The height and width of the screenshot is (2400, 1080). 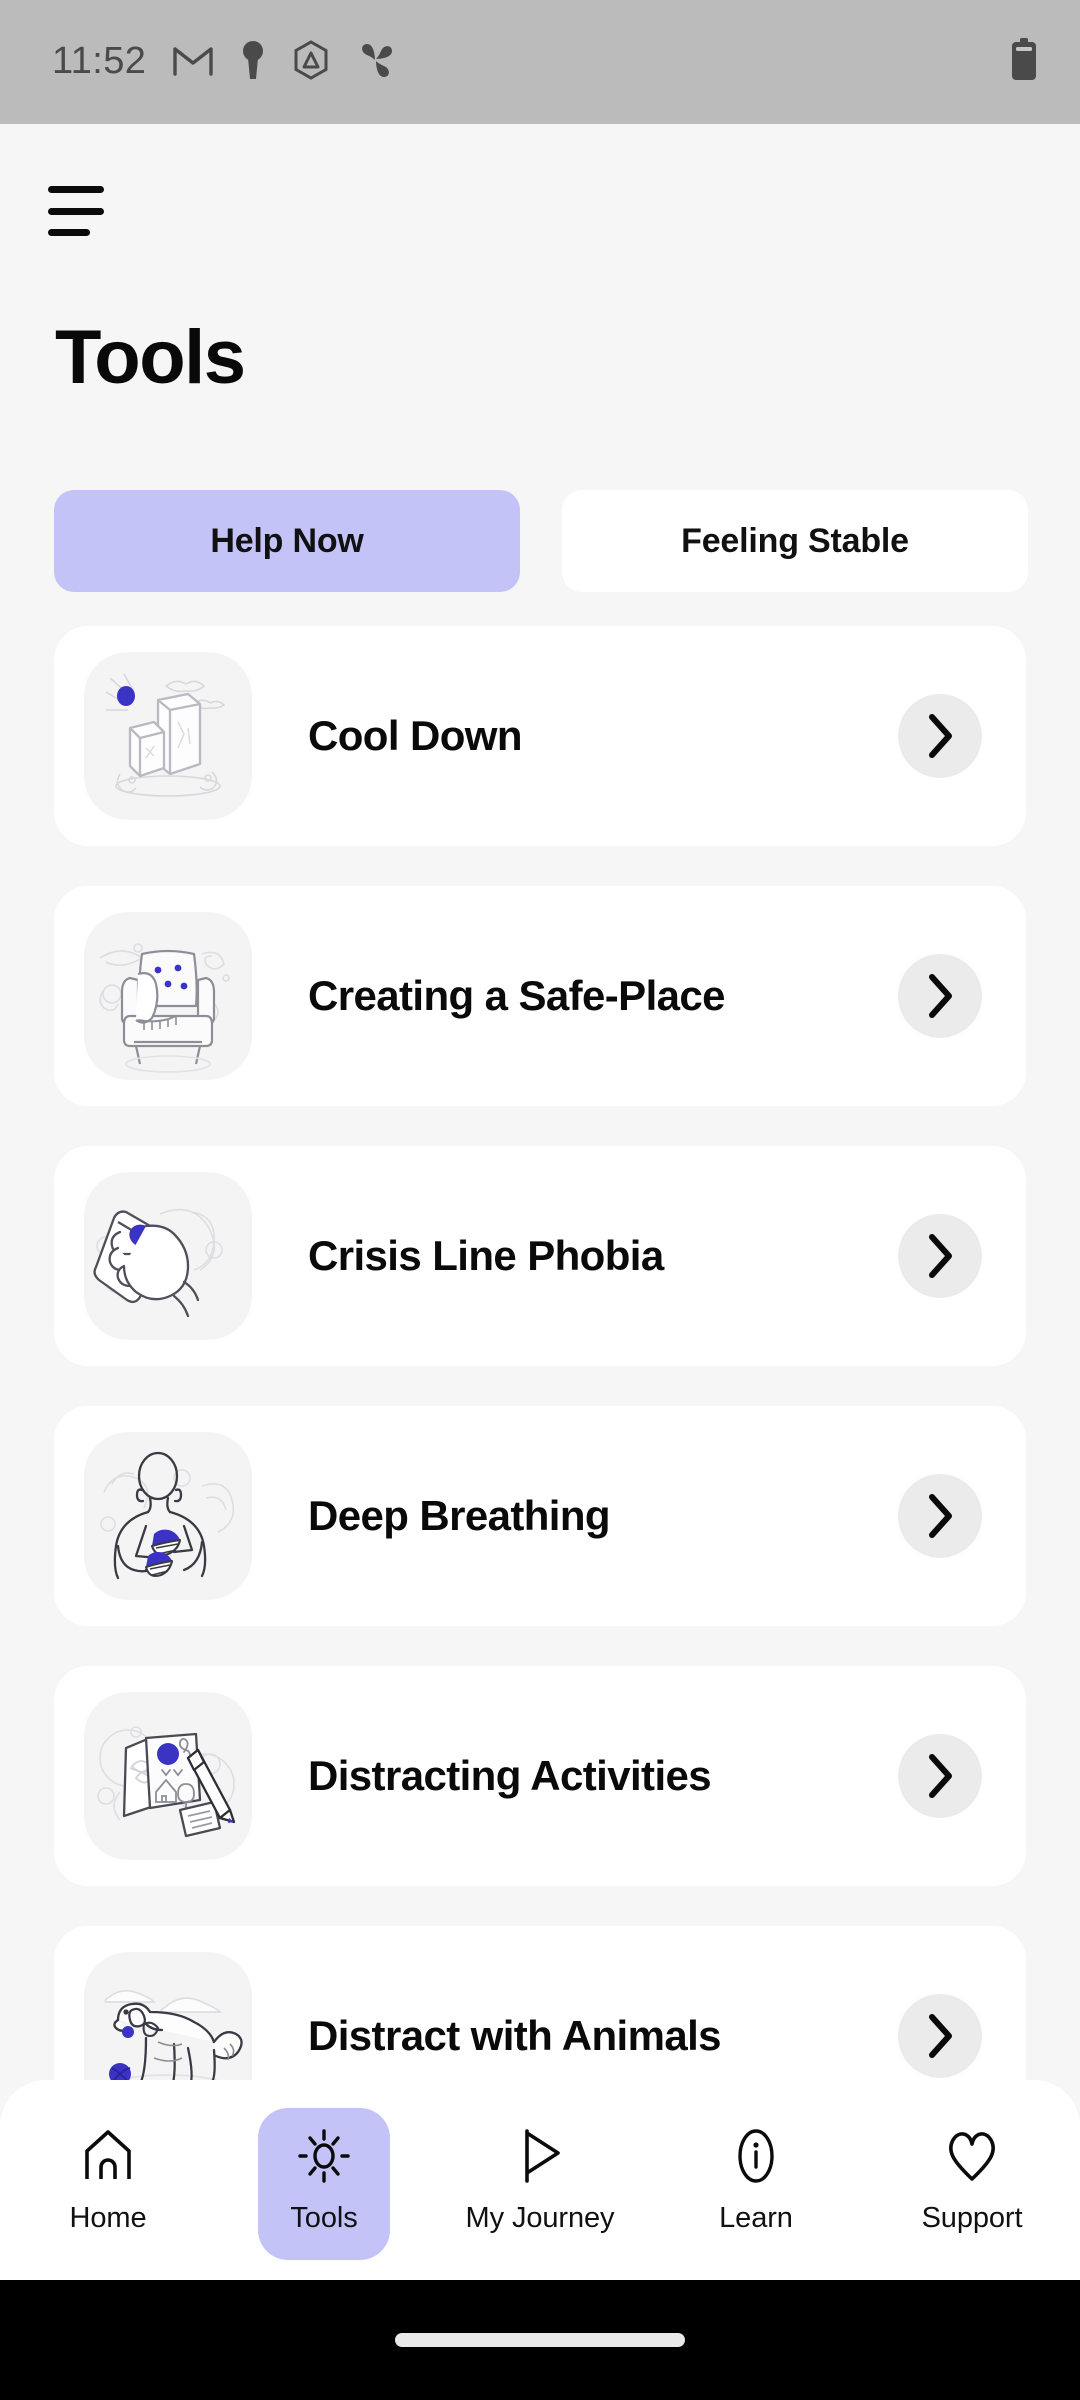 What do you see at coordinates (168, 736) in the screenshot?
I see `ice-cubes-illustration` at bounding box center [168, 736].